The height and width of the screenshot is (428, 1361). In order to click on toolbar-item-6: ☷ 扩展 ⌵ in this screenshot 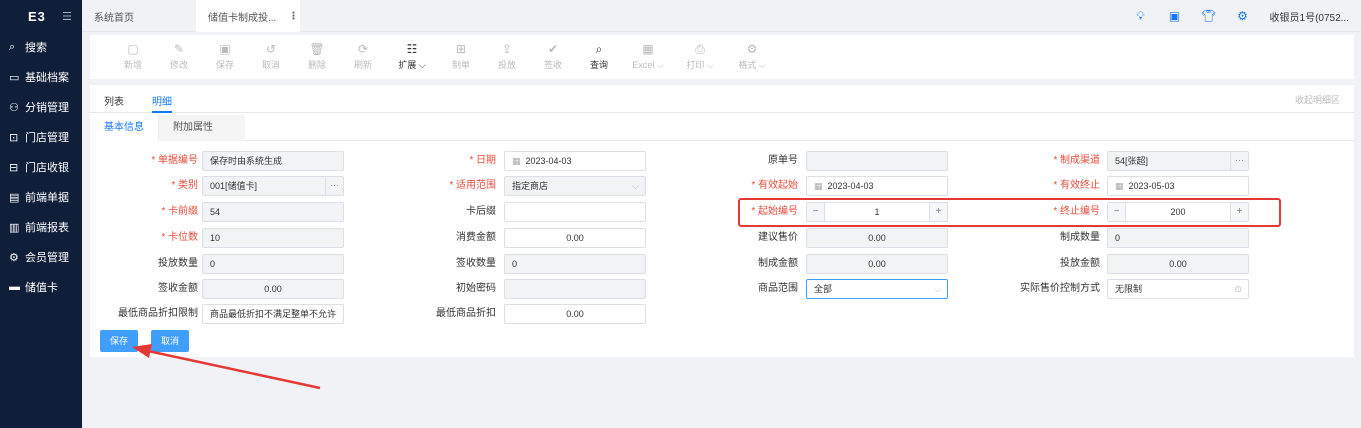, I will do `click(412, 57)`.